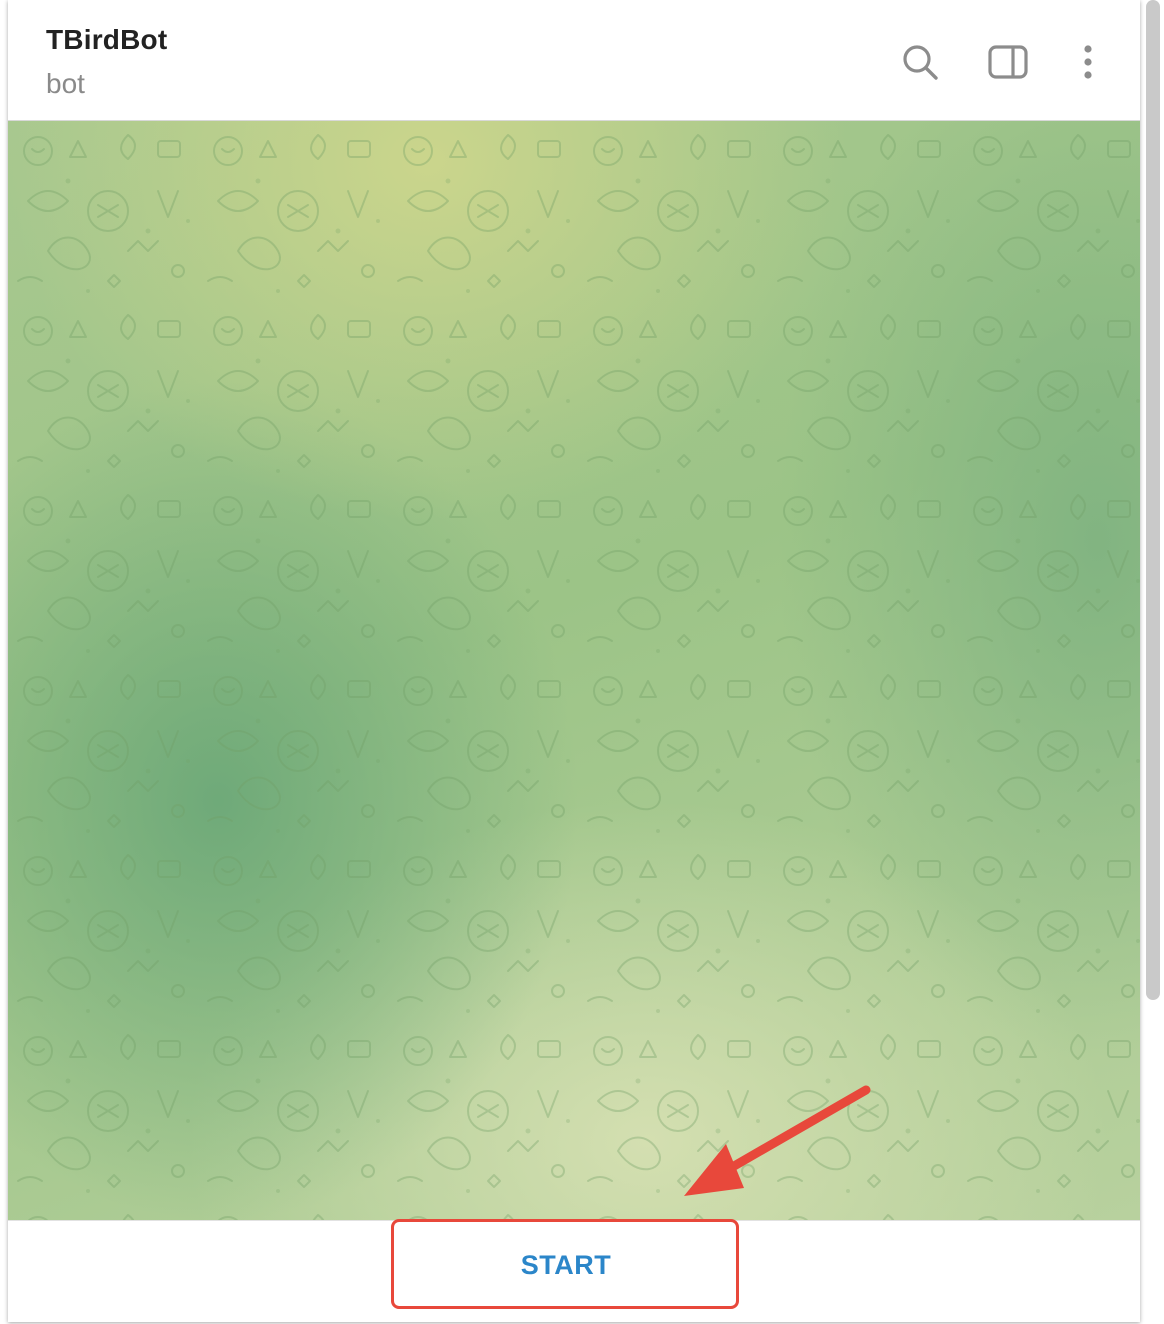  I want to click on start-button: START, so click(566, 1265).